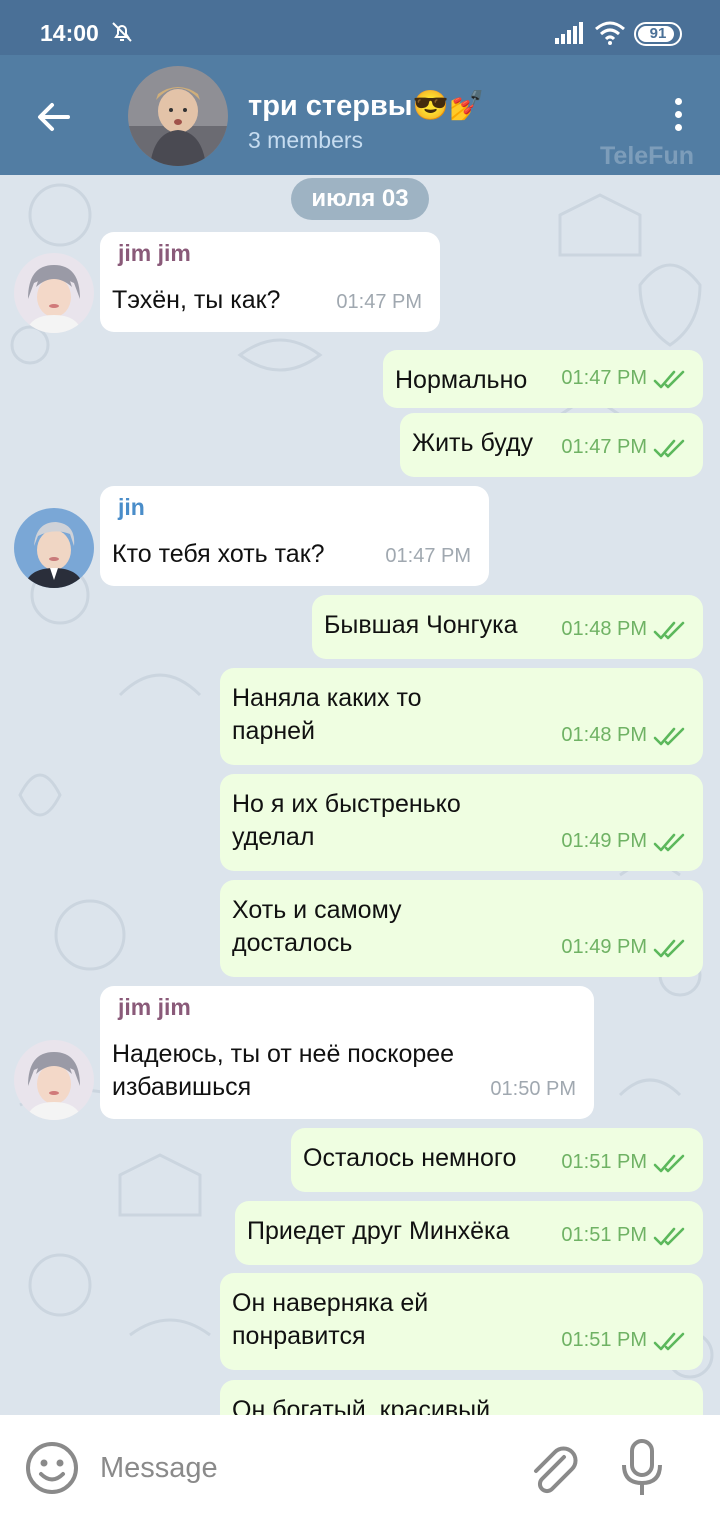  Describe the element at coordinates (122, 32) in the screenshot. I see `bell-off-icon` at that location.